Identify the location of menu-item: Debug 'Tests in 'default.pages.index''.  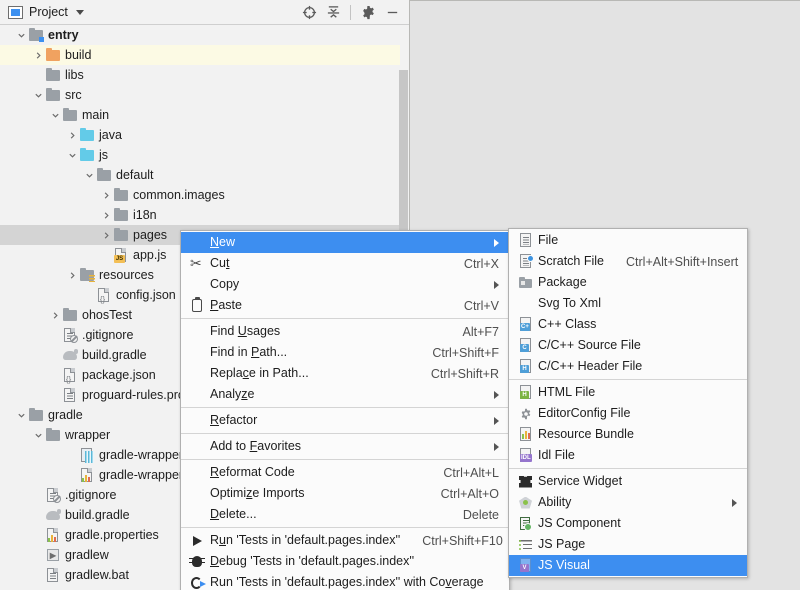
(345, 561).